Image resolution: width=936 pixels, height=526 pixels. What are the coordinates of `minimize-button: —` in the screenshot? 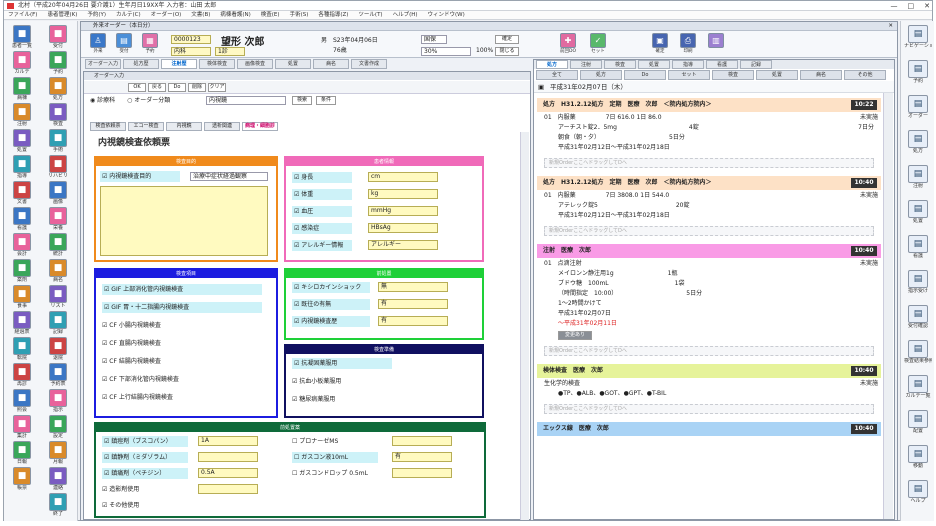 It's located at (894, 6).